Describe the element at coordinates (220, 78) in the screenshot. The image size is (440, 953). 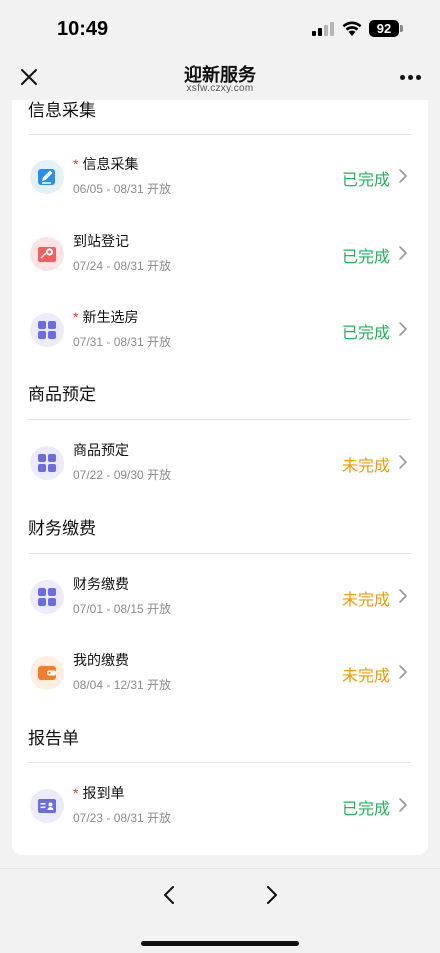
I see `nav-bar: 迎新服务 xsfw.czxy.com` at that location.